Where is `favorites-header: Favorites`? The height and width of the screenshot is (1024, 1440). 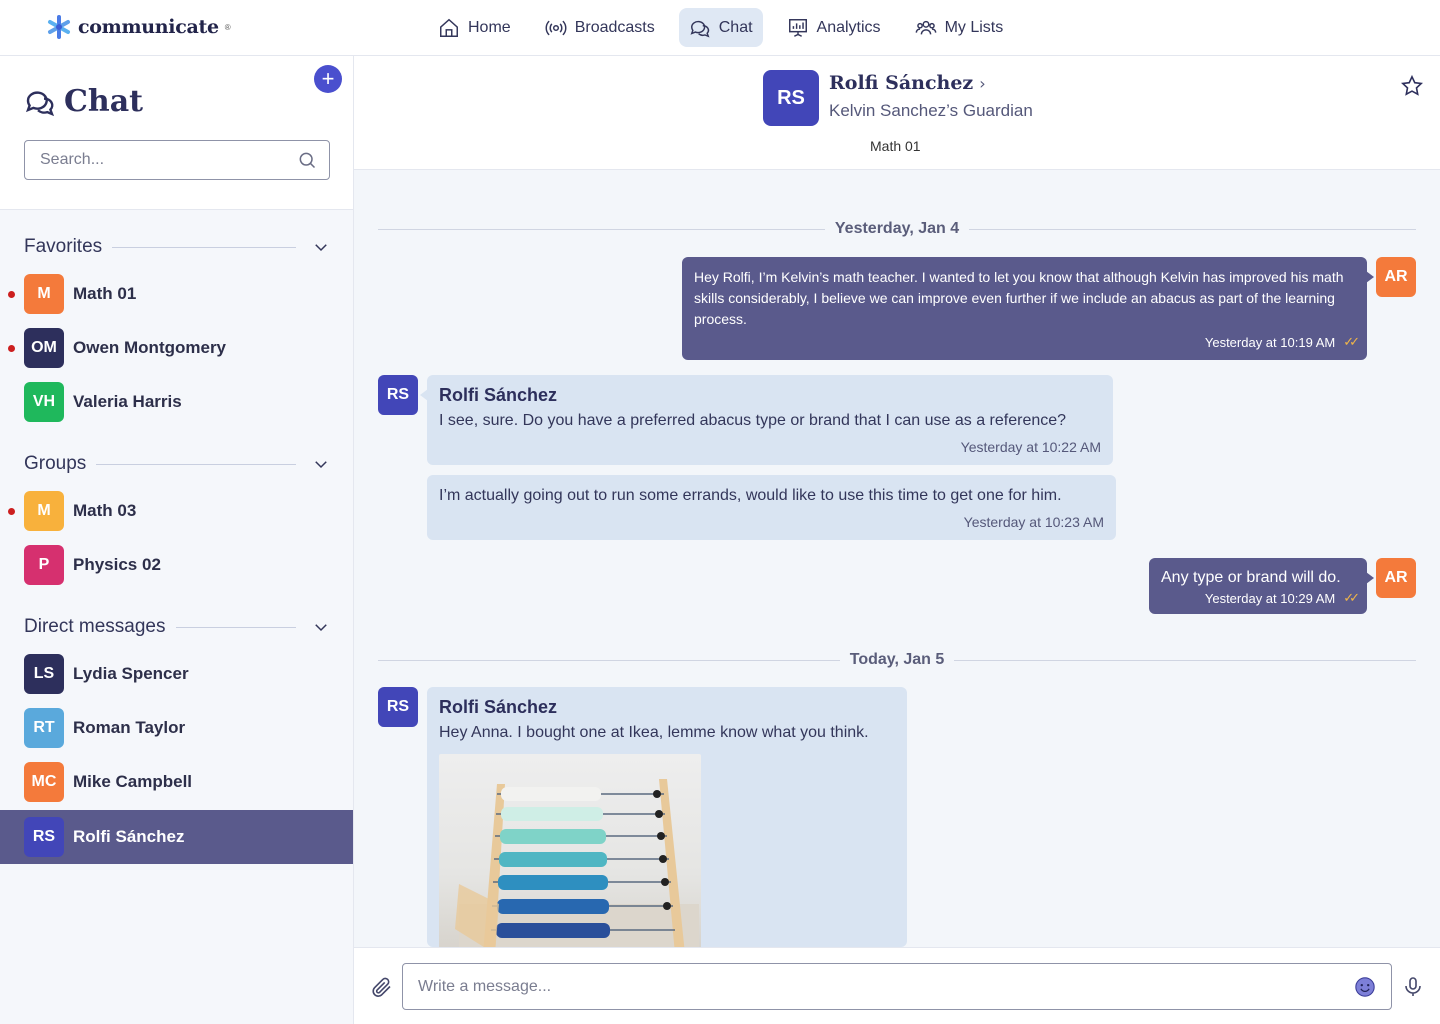
favorites-header: Favorites is located at coordinates (177, 247).